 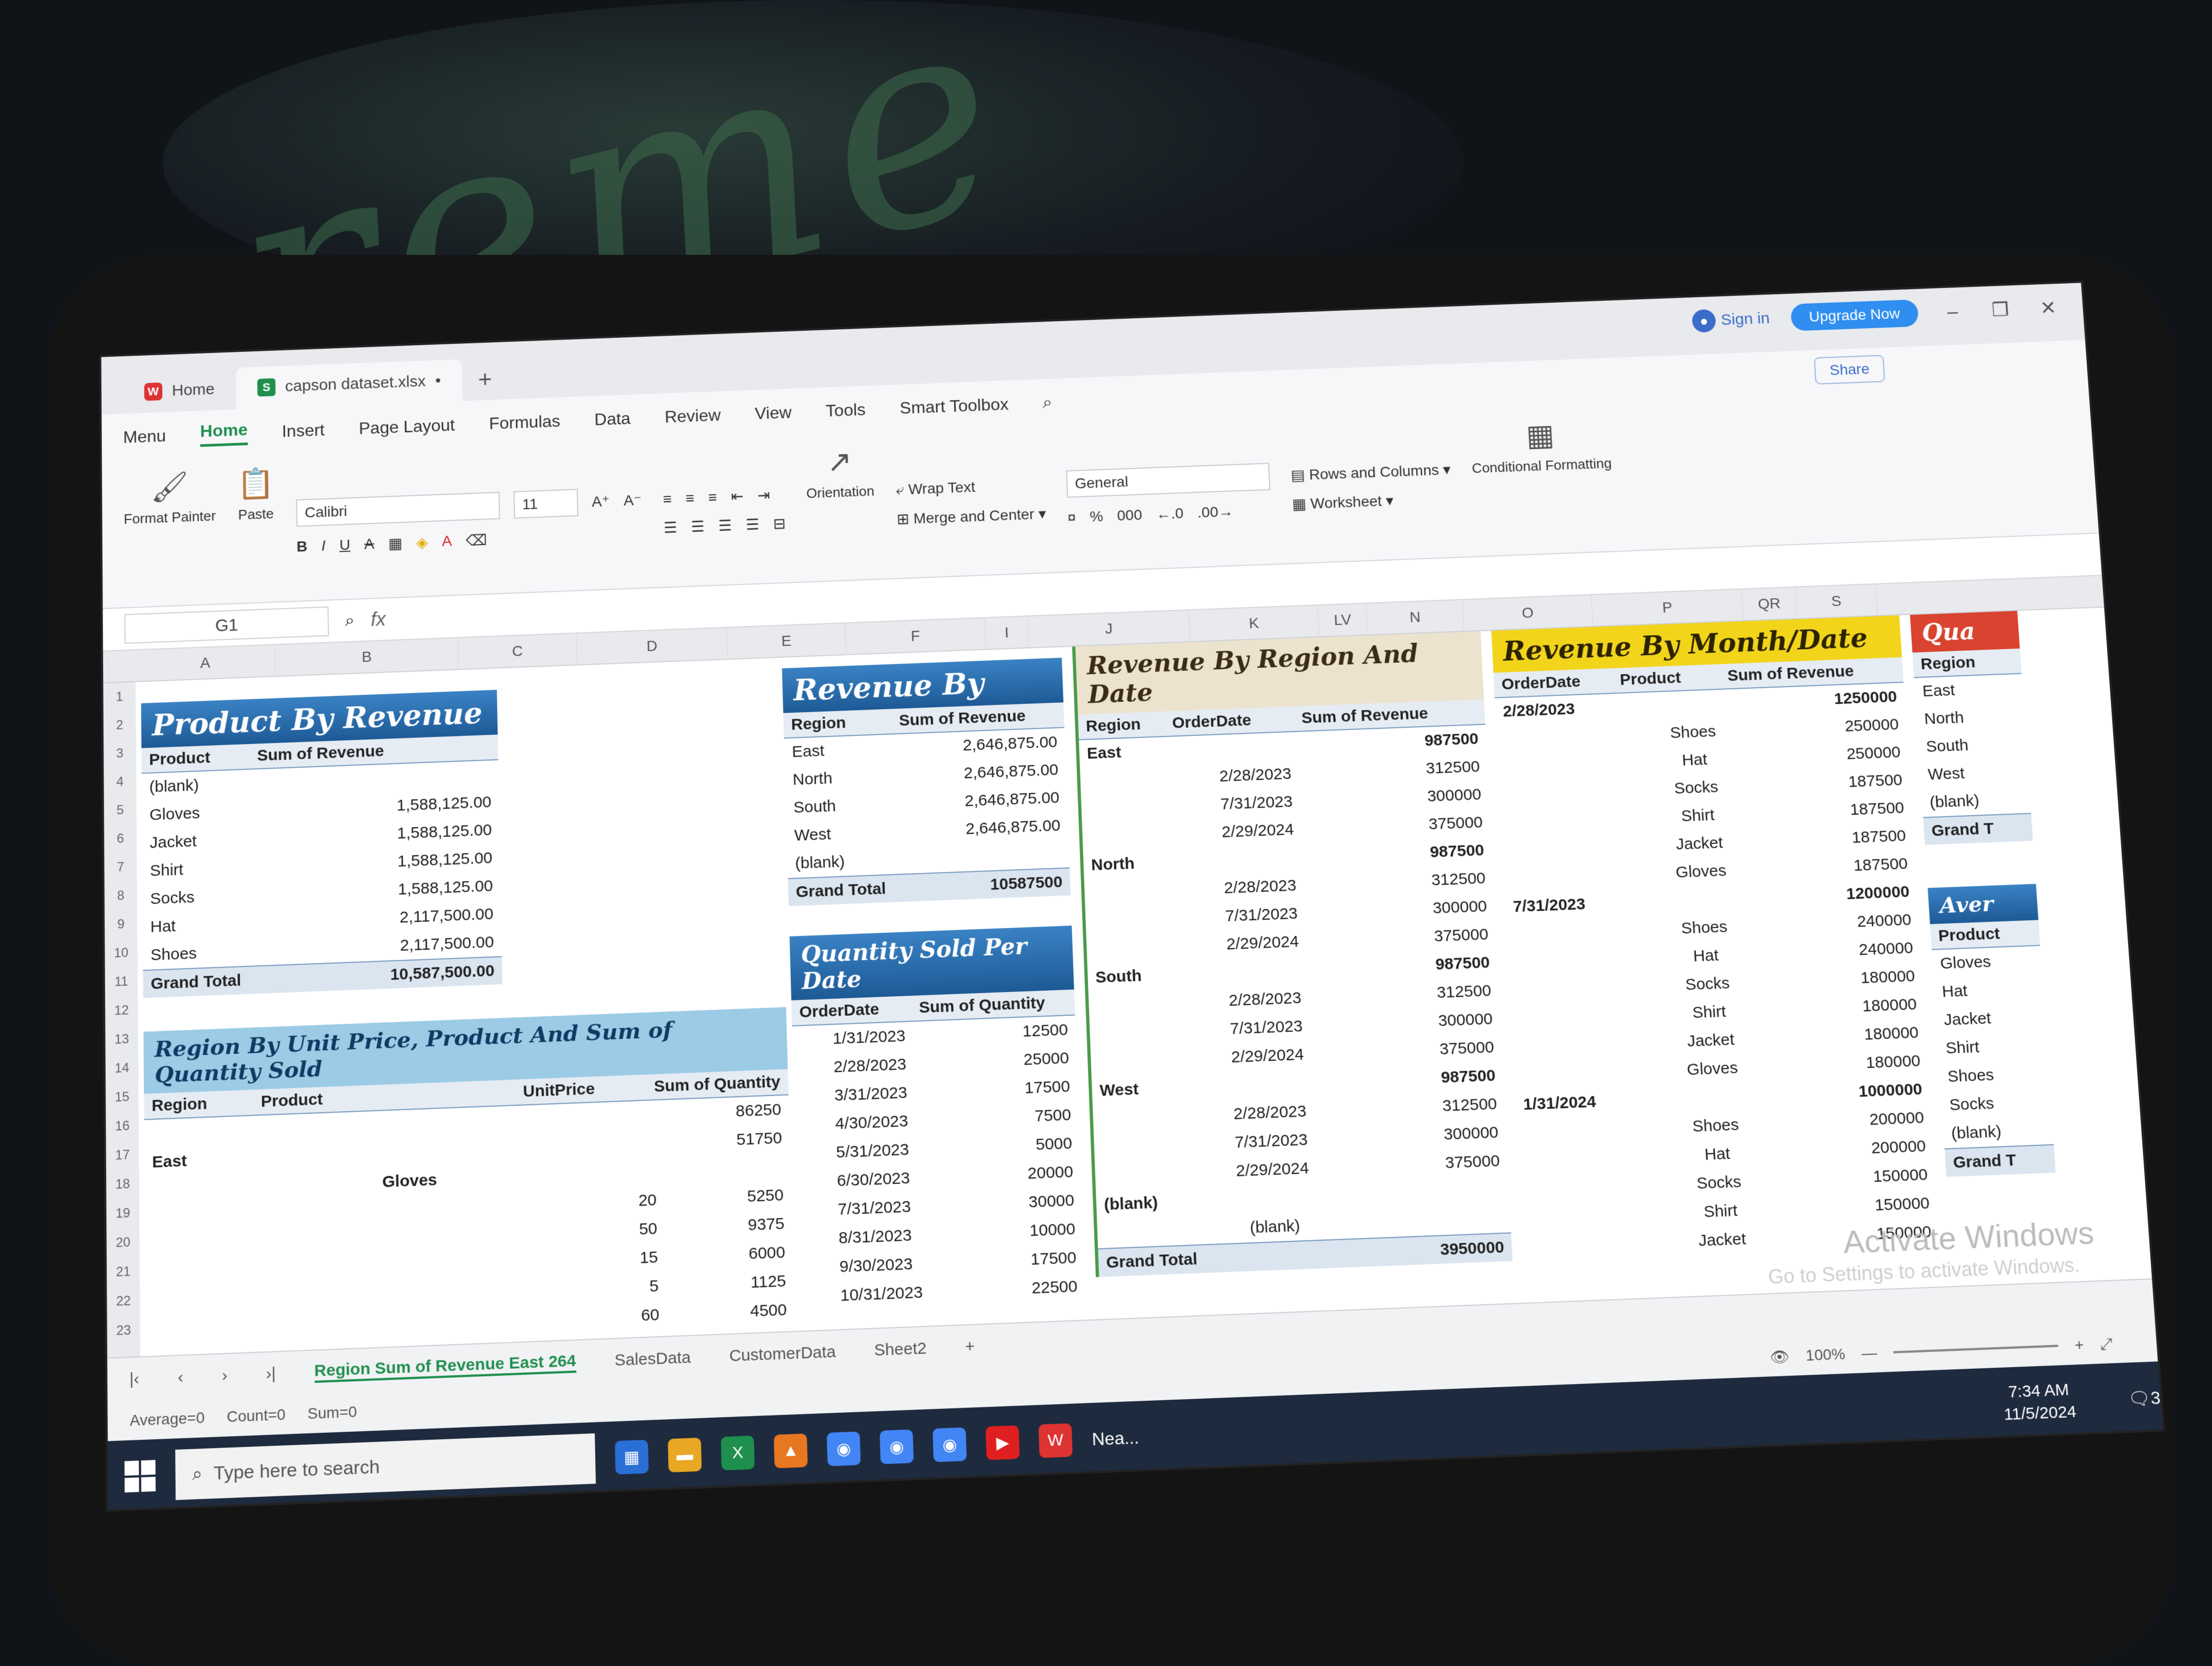 I want to click on strikethrough-icon: A, so click(x=369, y=544).